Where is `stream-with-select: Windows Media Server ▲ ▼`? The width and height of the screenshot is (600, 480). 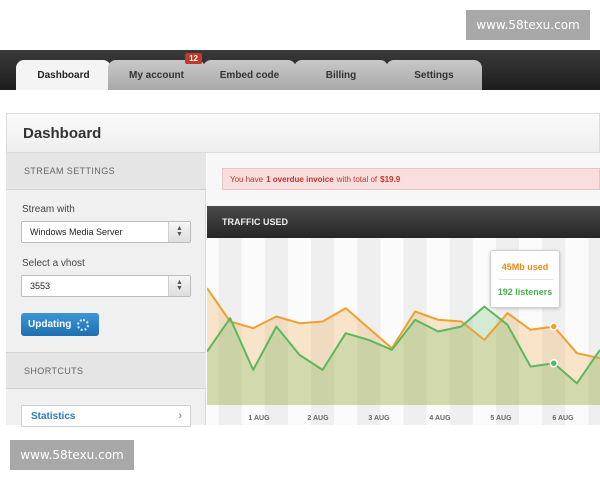
stream-with-select: Windows Media Server ▲ ▼ is located at coordinates (106, 232).